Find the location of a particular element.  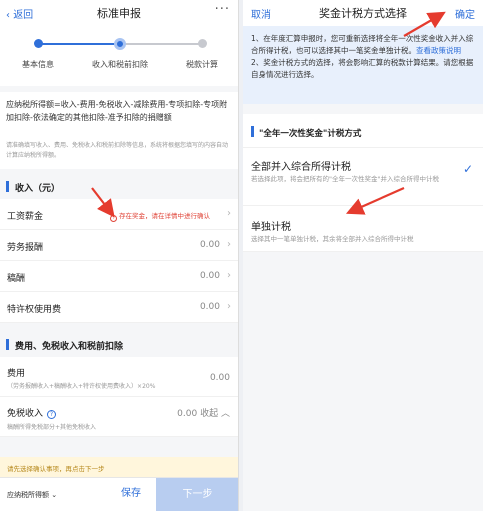

option-separate: 单独计税 选择其中一笔单独计税，其余将全部并入综合所得中计税 is located at coordinates (363, 229).